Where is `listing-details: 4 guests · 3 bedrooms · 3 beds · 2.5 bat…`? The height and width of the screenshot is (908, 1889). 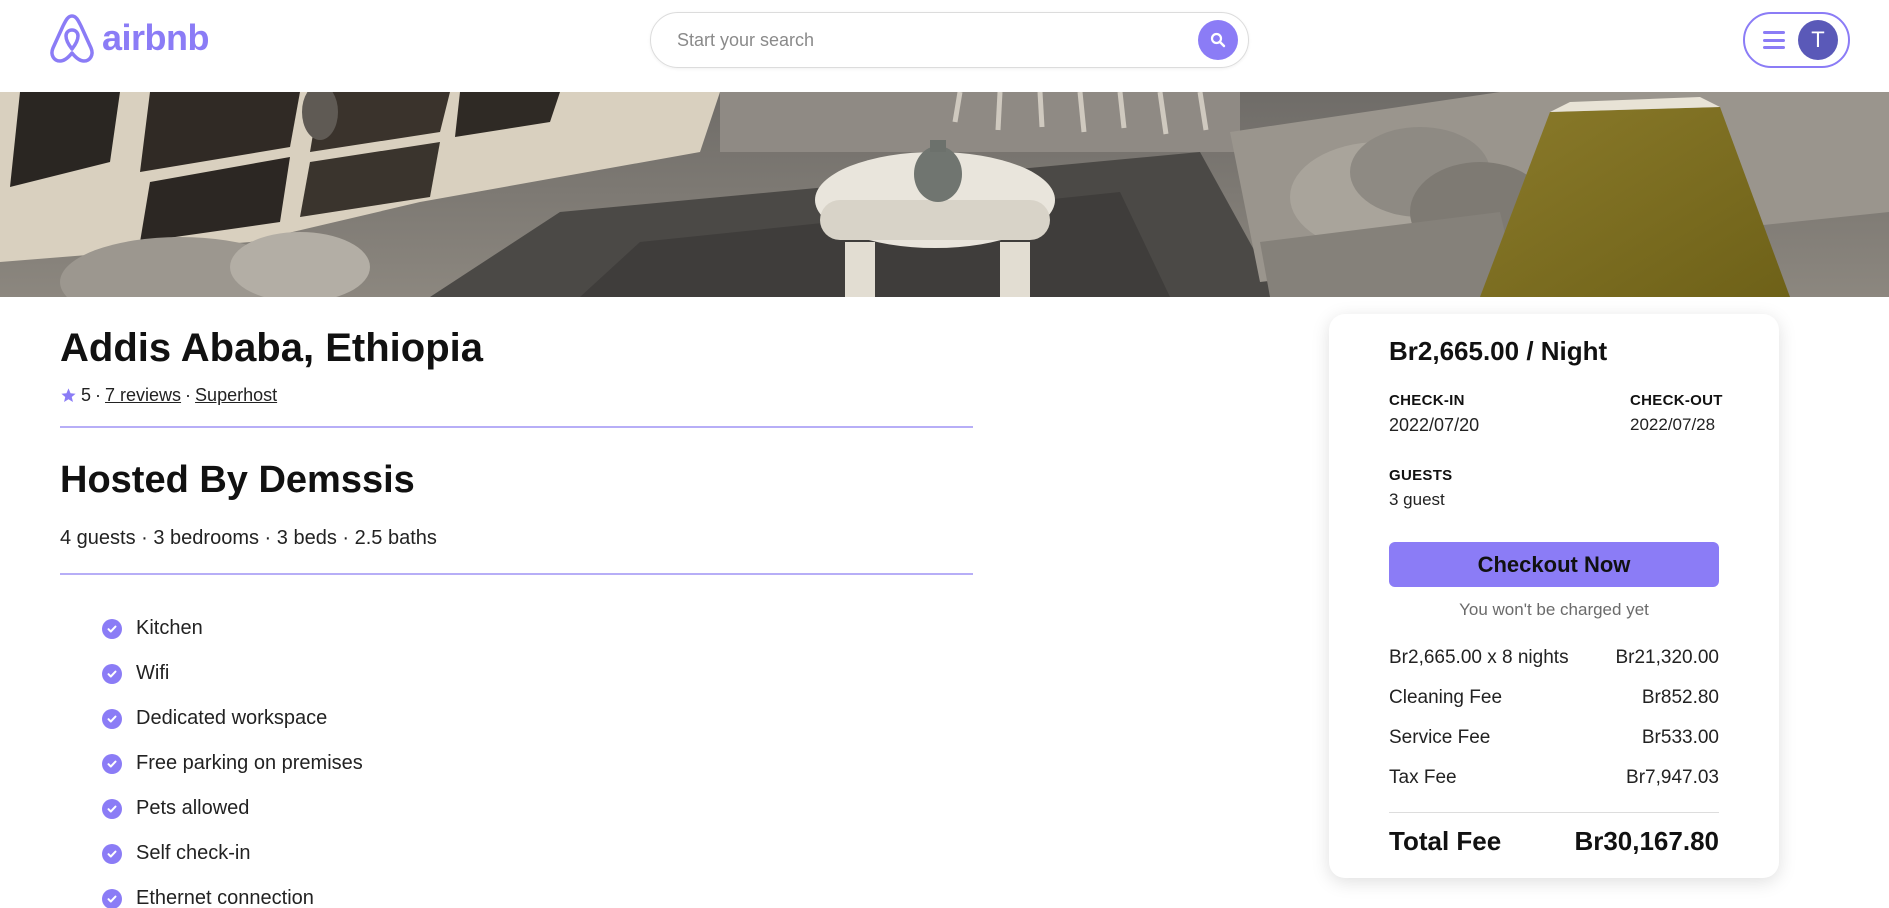
listing-details: 4 guests · 3 bedrooms · 3 beds · 2.5 bat… is located at coordinates (248, 538).